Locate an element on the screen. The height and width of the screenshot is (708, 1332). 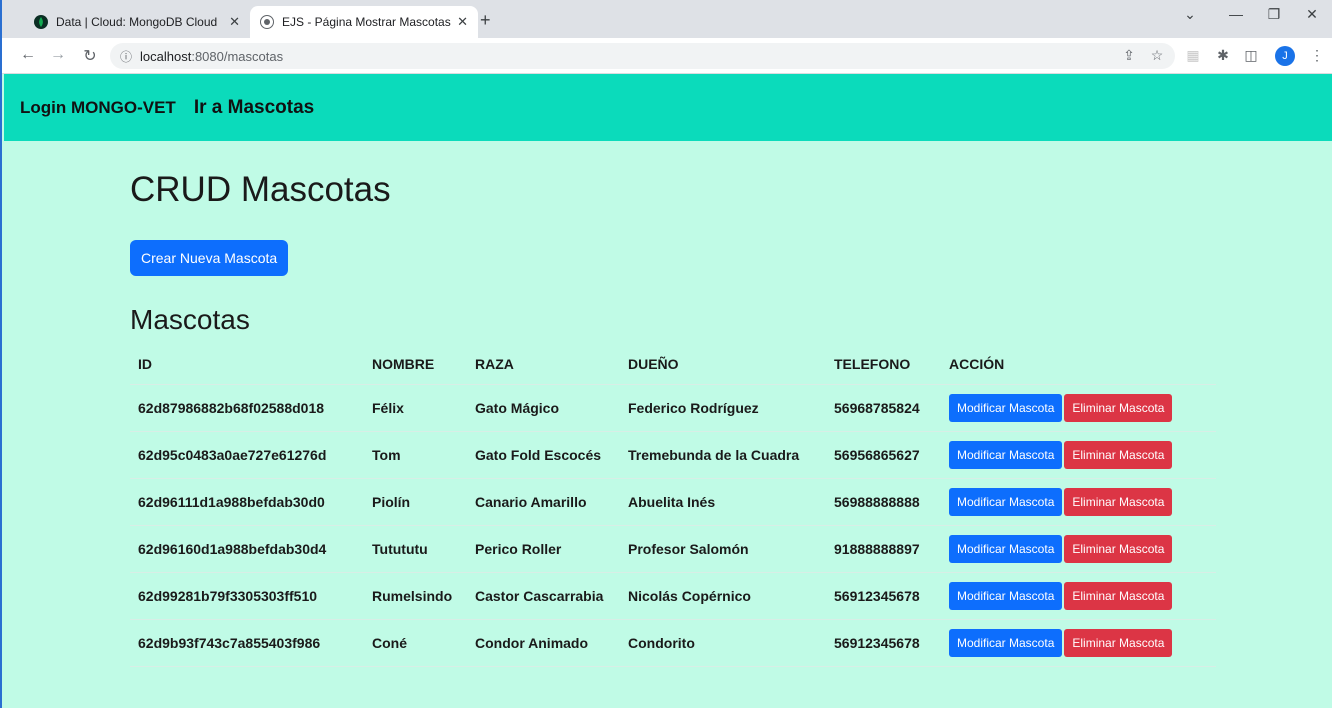
url-path: :8080/mascotas is located at coordinates (237, 56).